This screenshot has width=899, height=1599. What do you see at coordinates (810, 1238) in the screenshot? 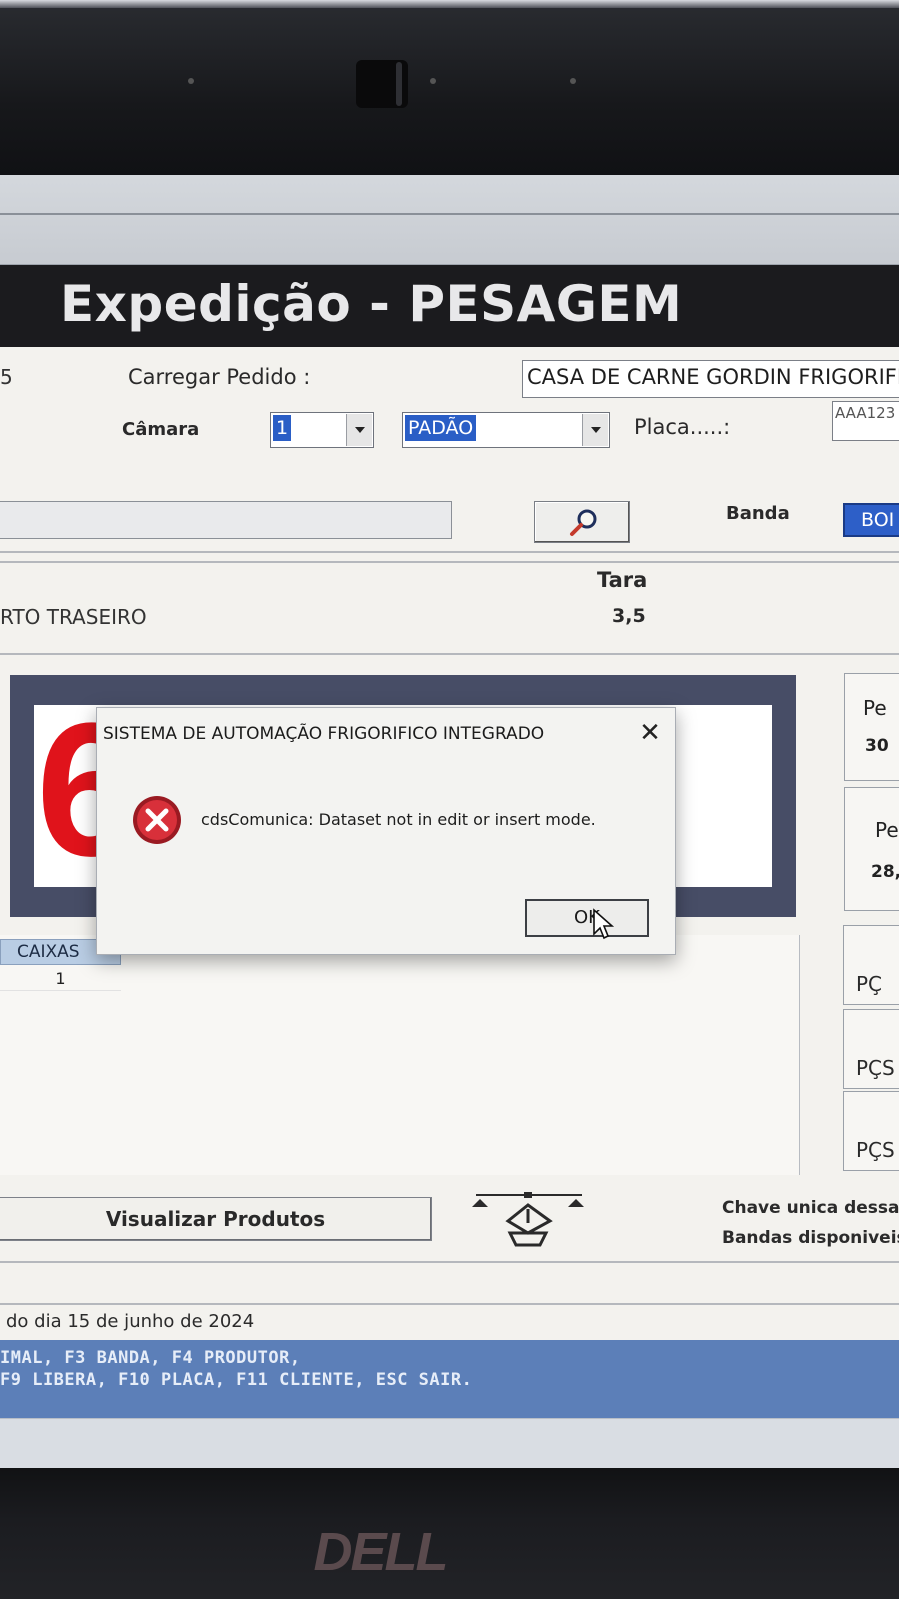
I see `bandas-line: Bandas disponiveis` at bounding box center [810, 1238].